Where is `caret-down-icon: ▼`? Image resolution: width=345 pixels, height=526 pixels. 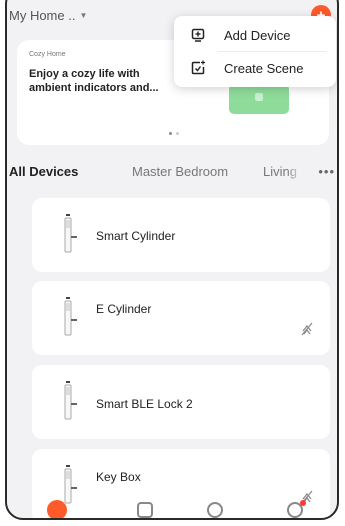
caret-down-icon: ▼ is located at coordinates (83, 15).